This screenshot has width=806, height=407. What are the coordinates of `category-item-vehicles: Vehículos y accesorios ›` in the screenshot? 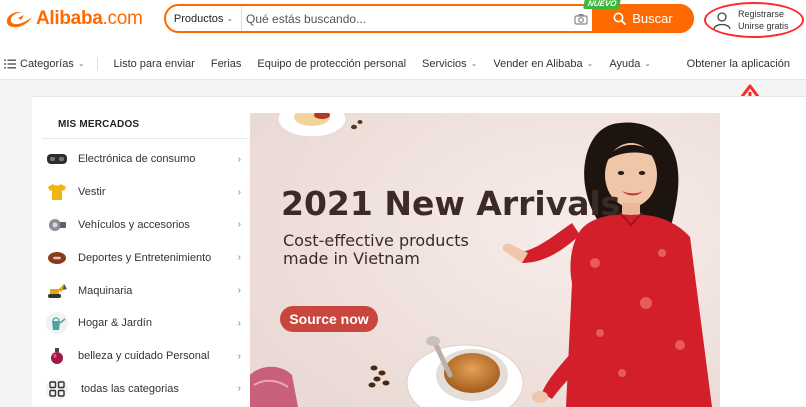 It's located at (144, 225).